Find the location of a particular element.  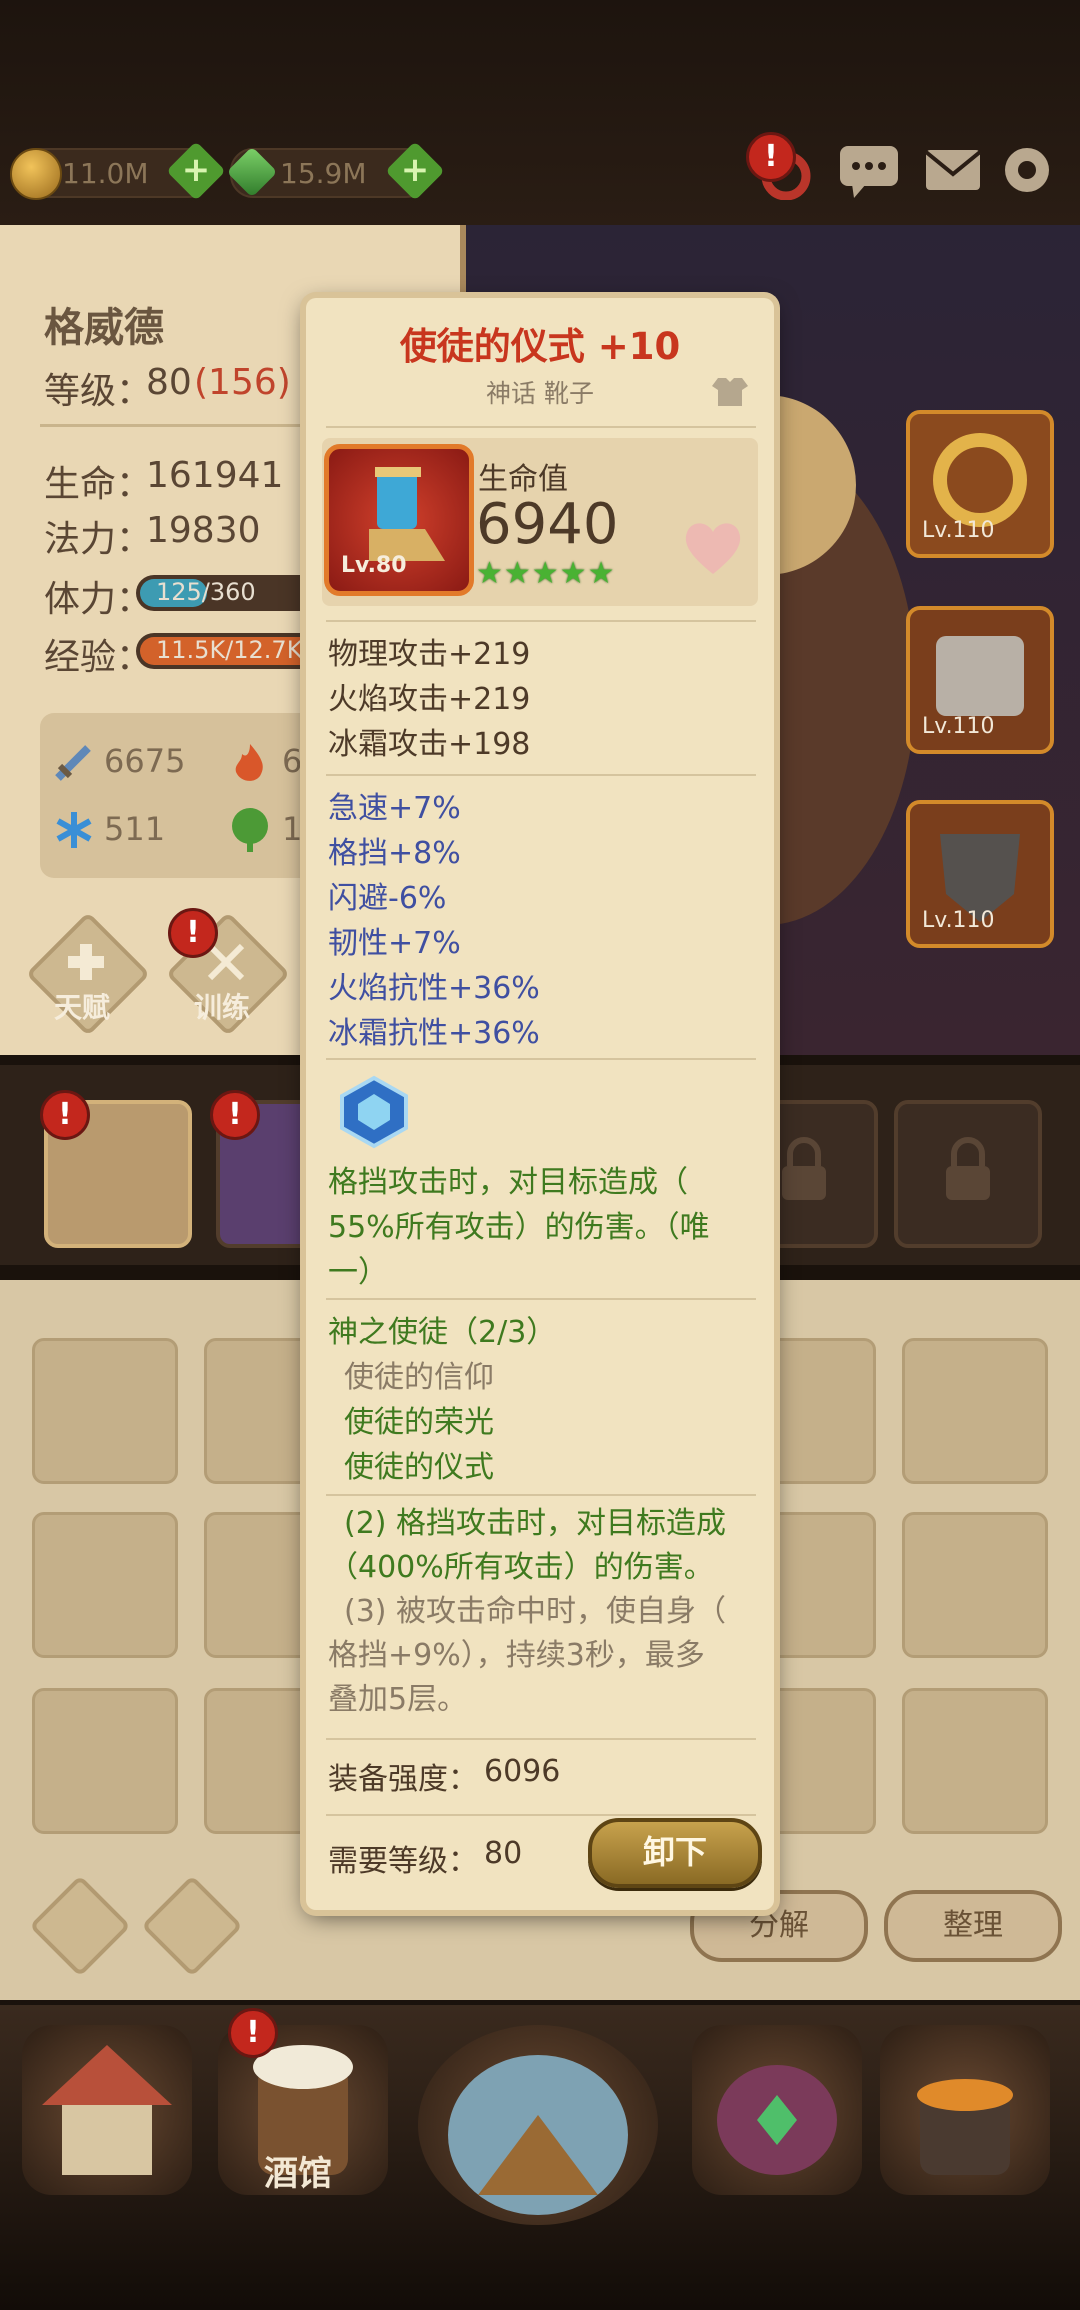

set-piece: 使徒的仪式 is located at coordinates (419, 1467).